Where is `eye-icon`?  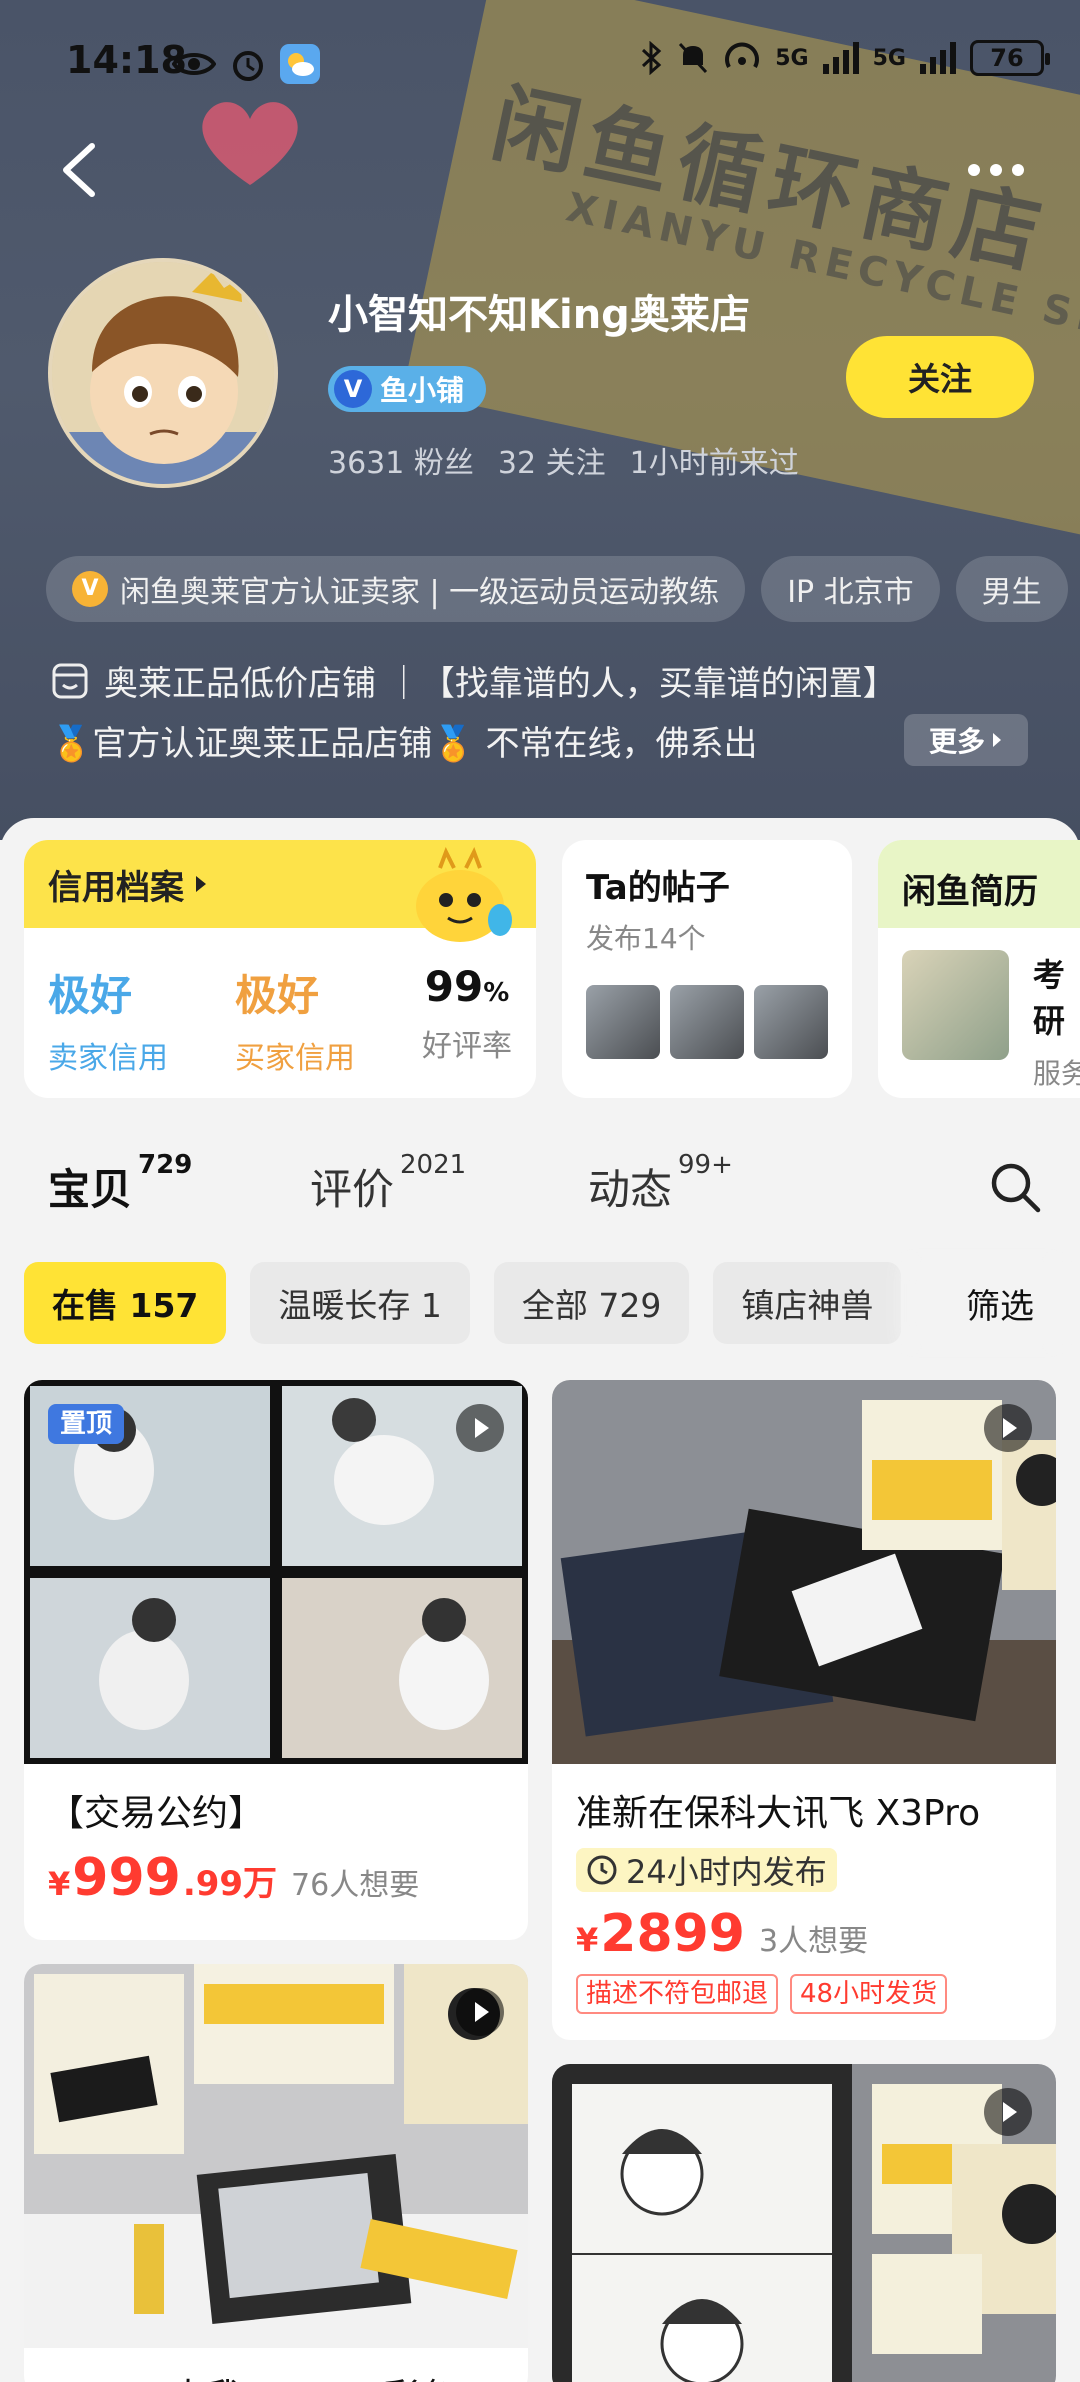
eye-icon is located at coordinates (194, 64).